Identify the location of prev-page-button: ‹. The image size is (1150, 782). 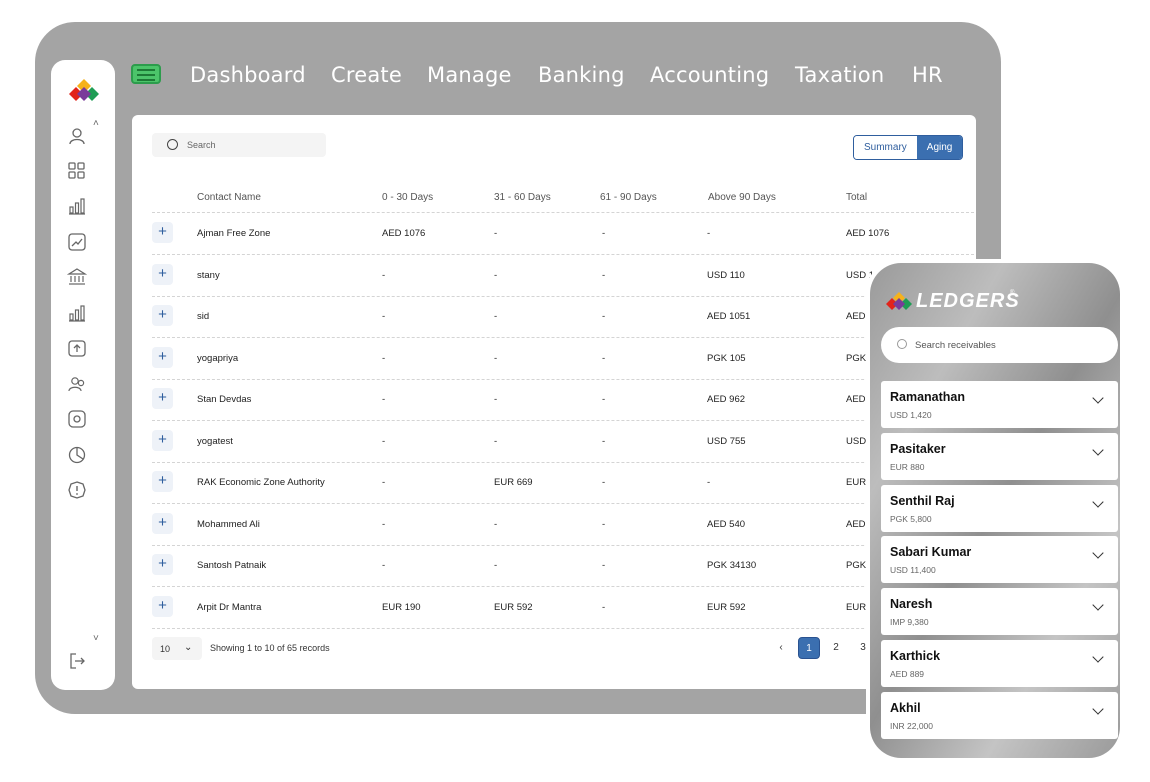
(781, 648).